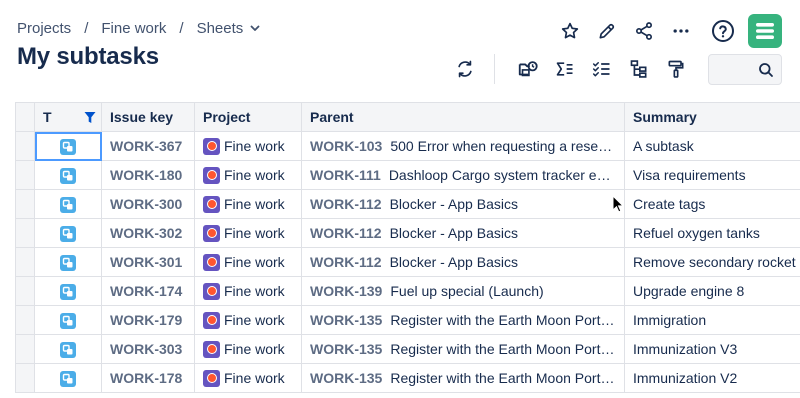  I want to click on chevron-down-icon, so click(255, 28).